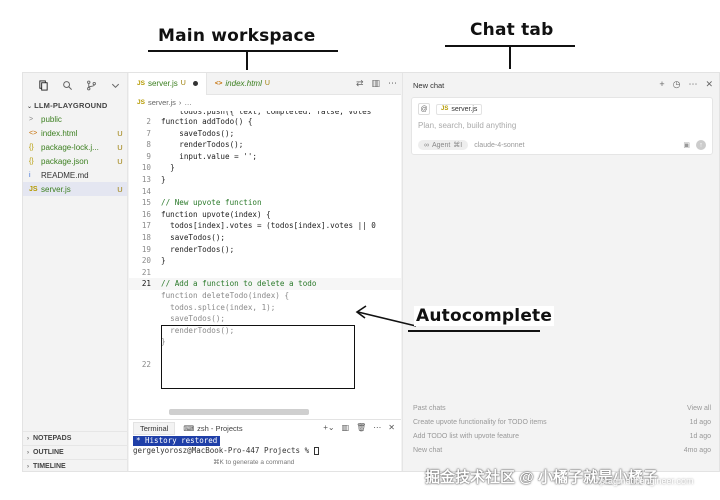 The image size is (720, 500). I want to click on search-icon, so click(67, 85).